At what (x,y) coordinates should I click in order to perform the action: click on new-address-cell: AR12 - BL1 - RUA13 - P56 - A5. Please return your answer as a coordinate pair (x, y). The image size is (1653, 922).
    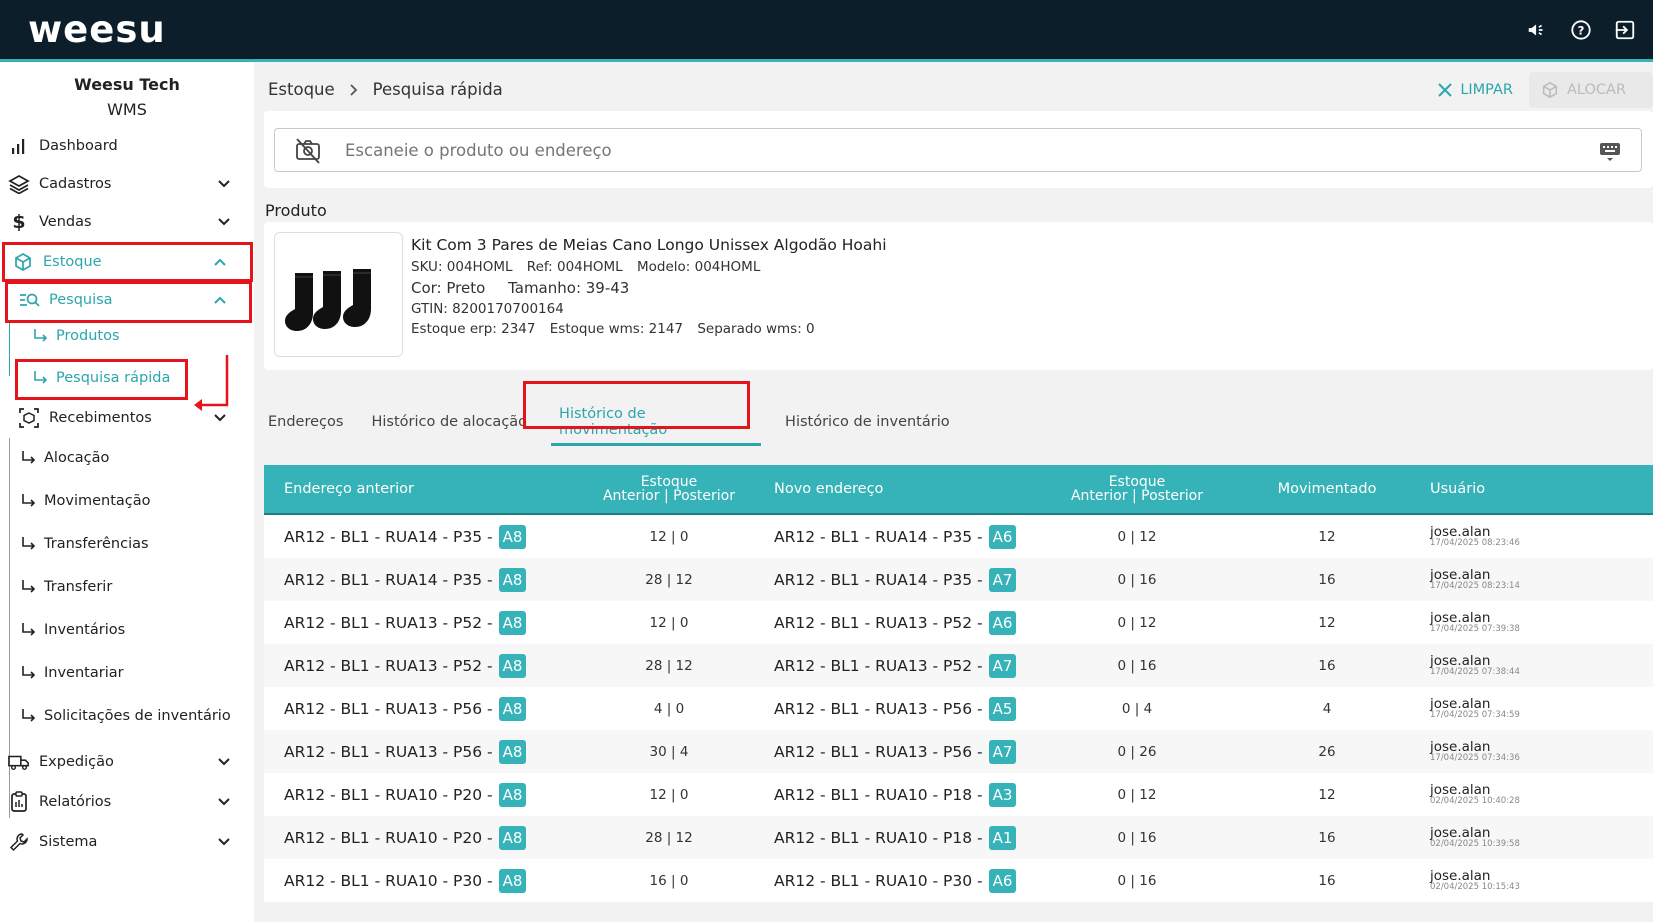
    Looking at the image, I should click on (892, 708).